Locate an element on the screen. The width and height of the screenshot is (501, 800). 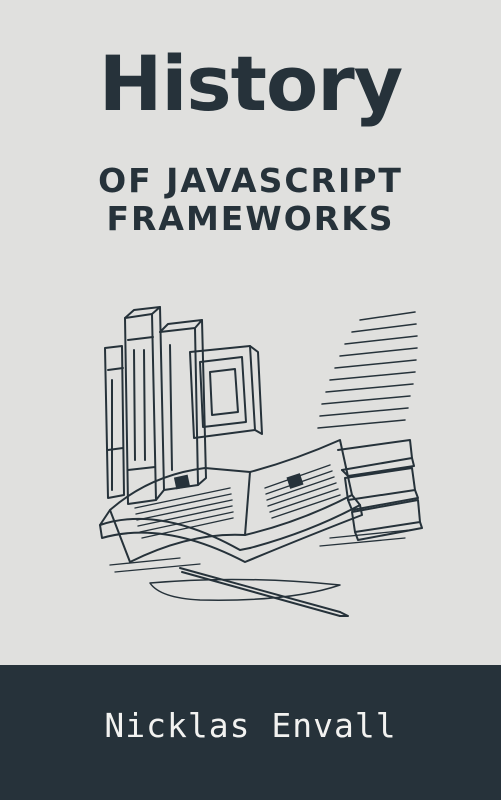
book-subtitle: OF JAVASCRIPT FRAMEWORKS is located at coordinates (250, 200).